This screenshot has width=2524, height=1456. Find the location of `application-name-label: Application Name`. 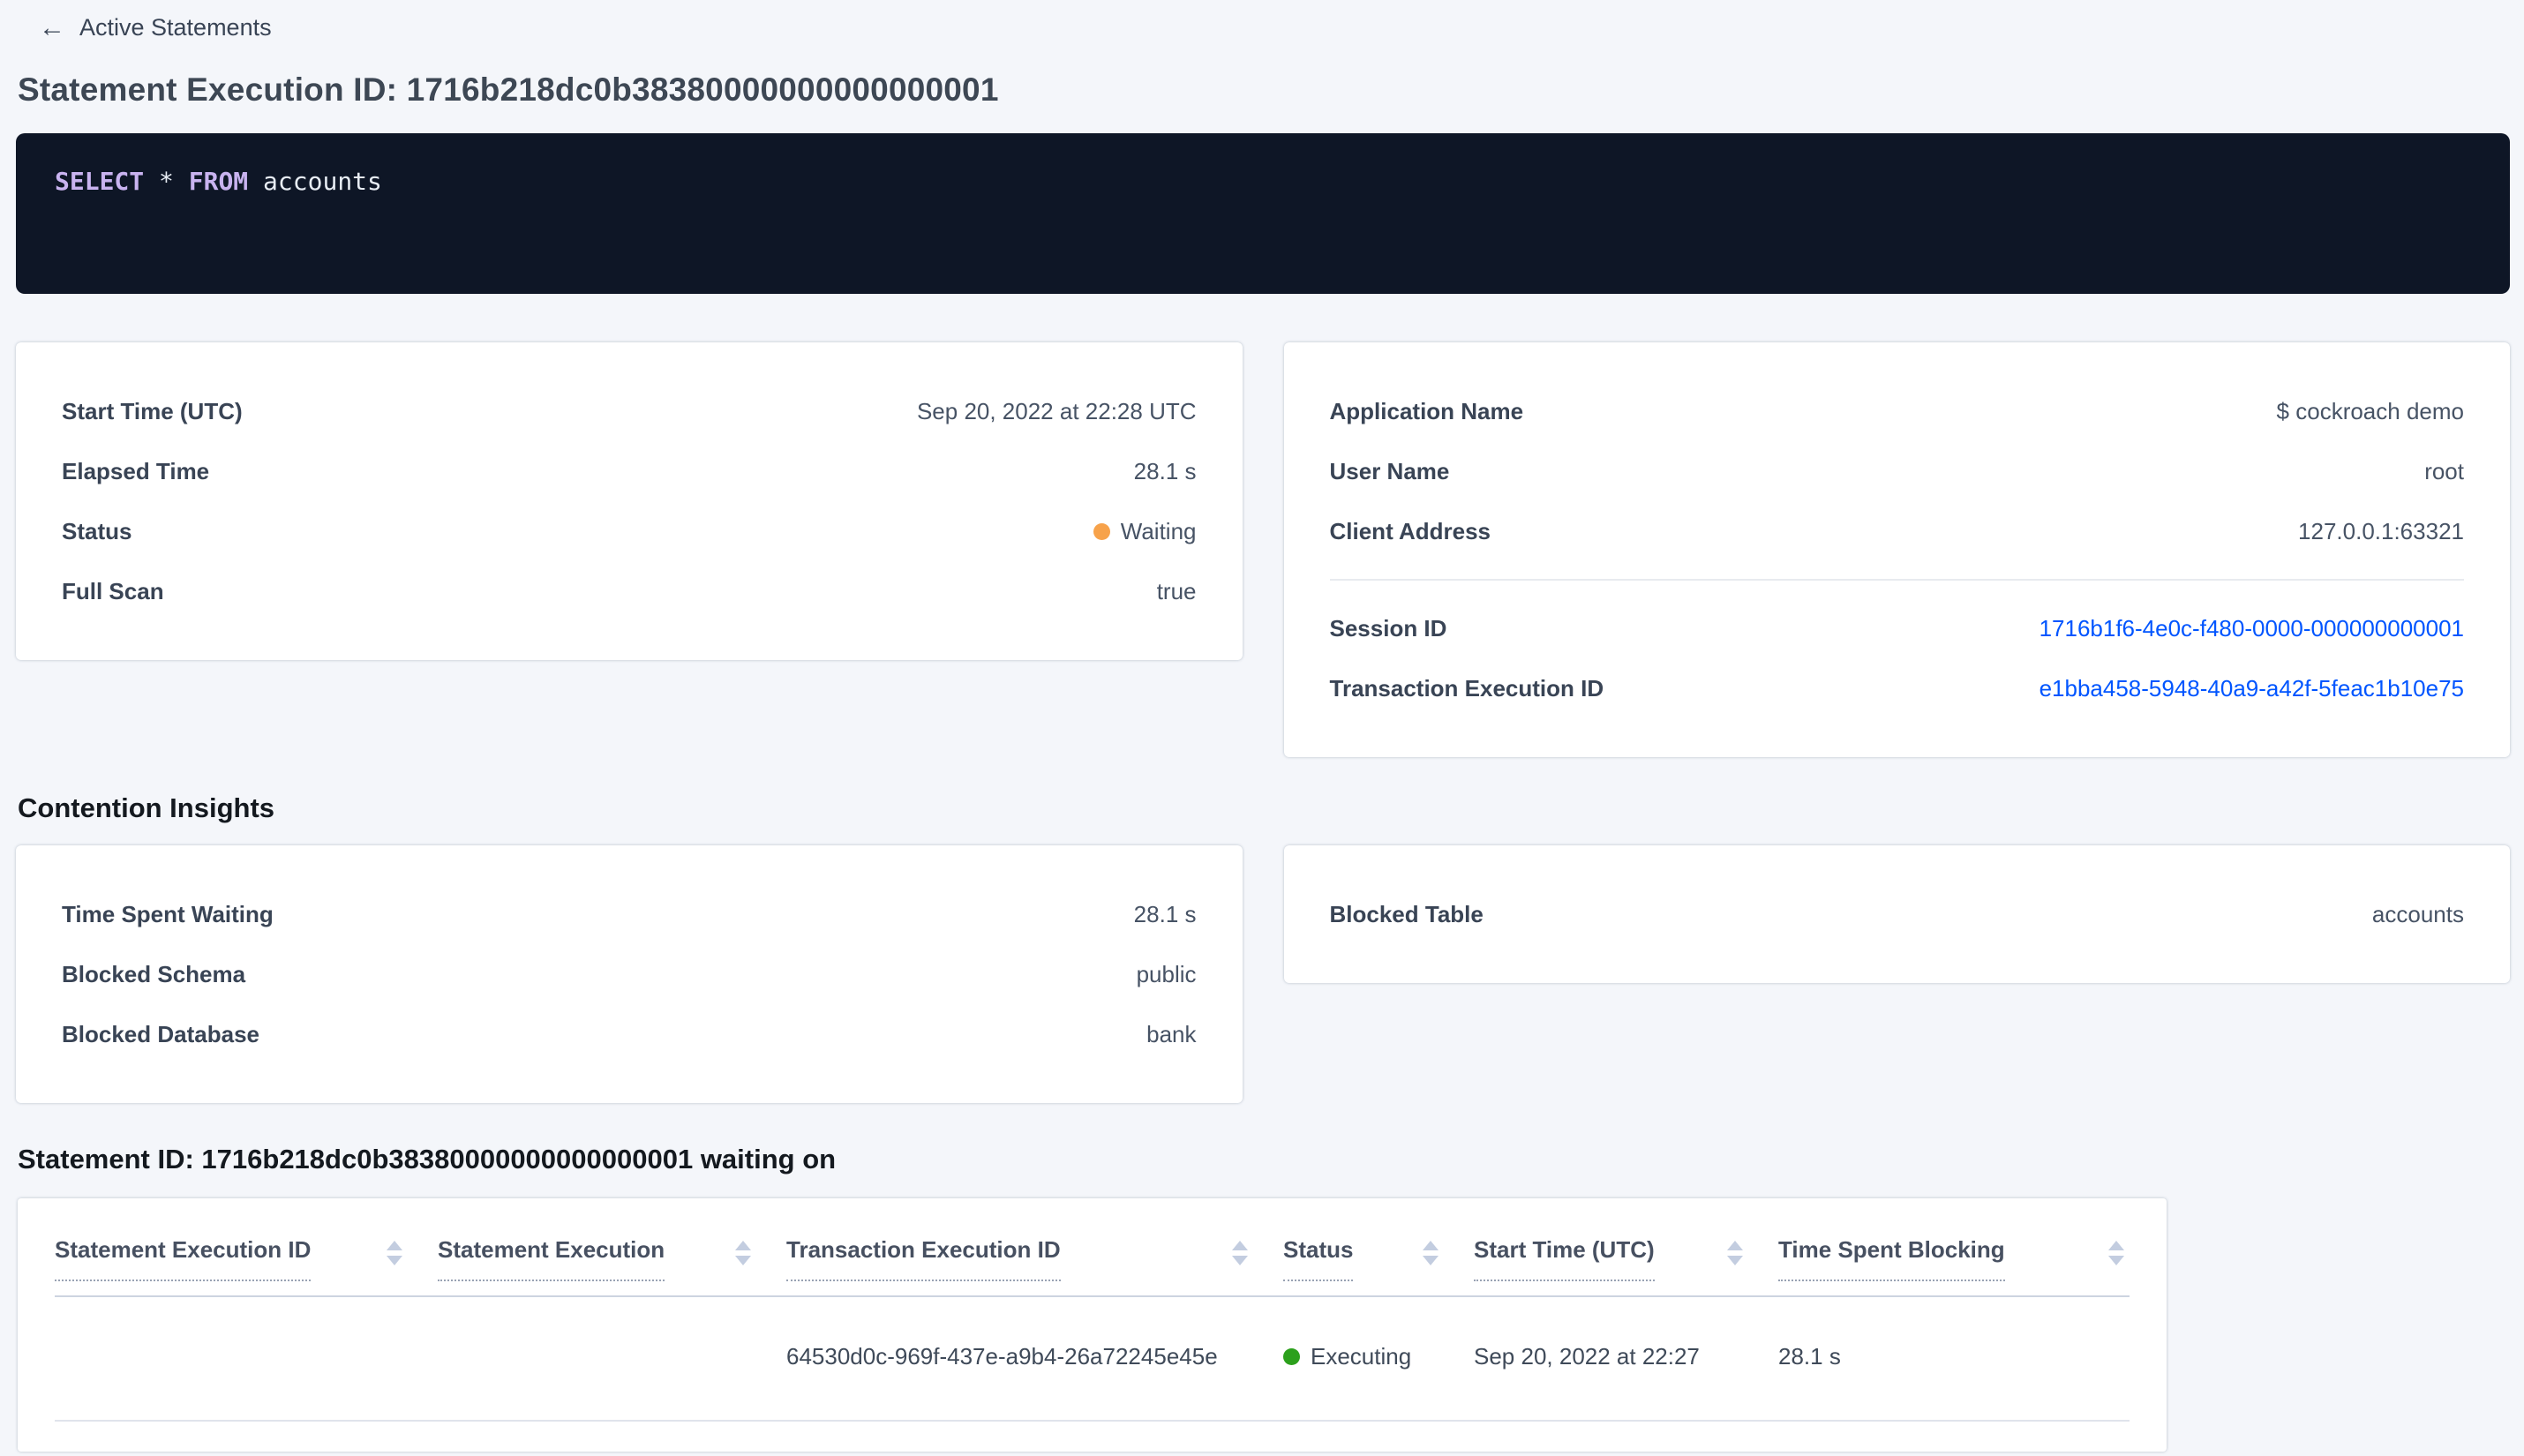

application-name-label: Application Name is located at coordinates (1426, 410).